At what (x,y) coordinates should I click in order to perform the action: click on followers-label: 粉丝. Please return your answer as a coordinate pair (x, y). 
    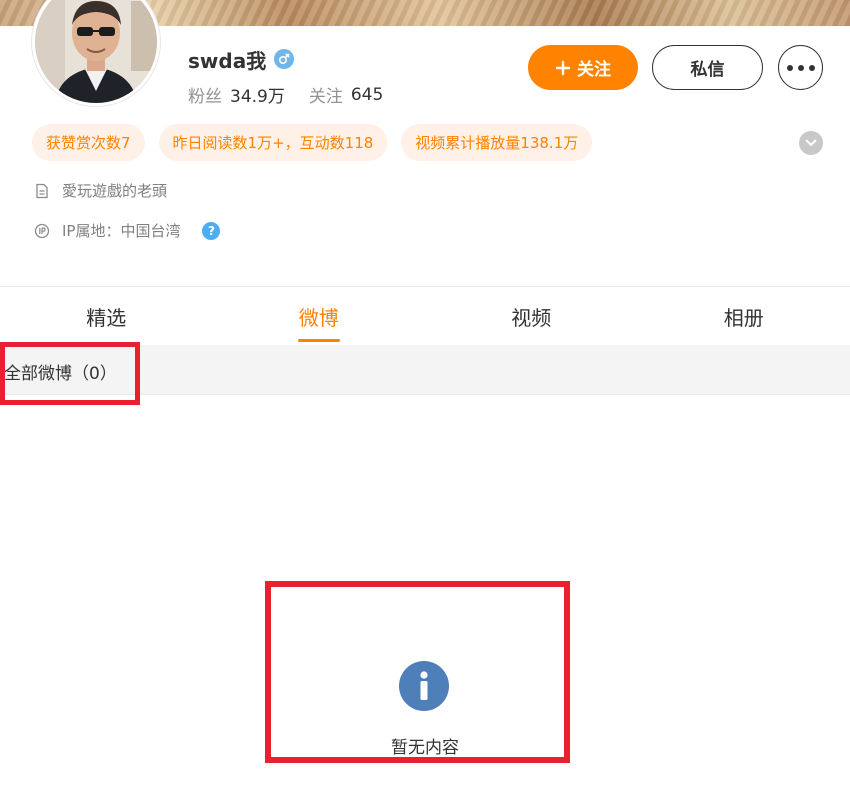
    Looking at the image, I should click on (205, 94).